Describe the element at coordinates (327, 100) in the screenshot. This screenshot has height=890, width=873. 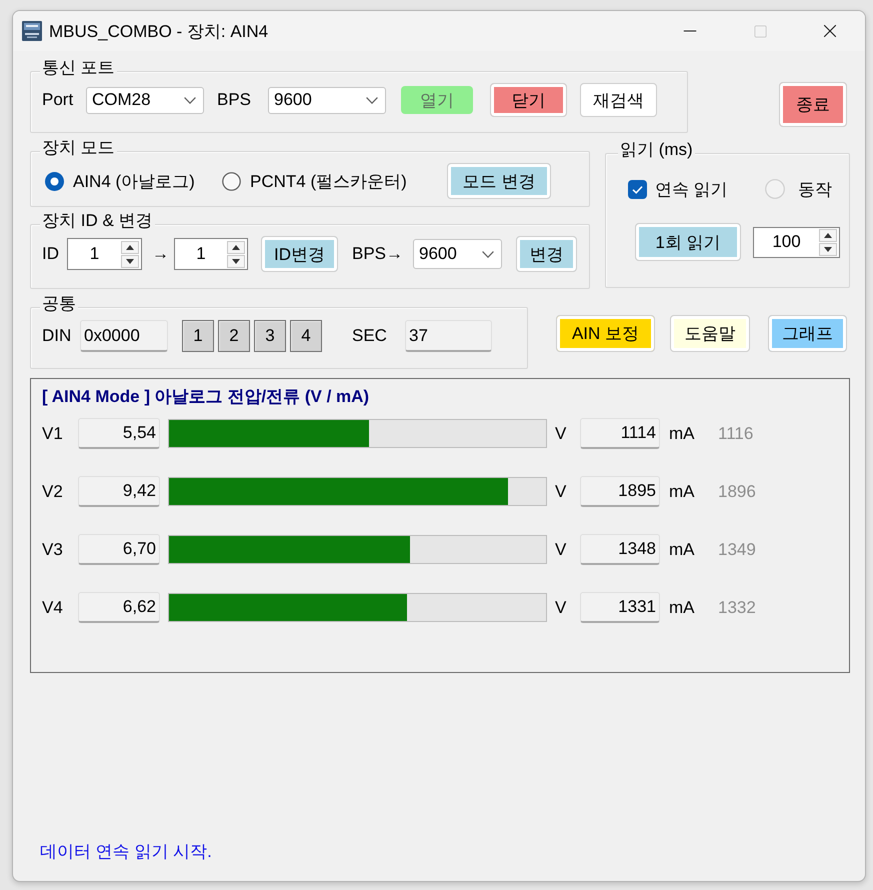
I see `bps-combo: 9600` at that location.